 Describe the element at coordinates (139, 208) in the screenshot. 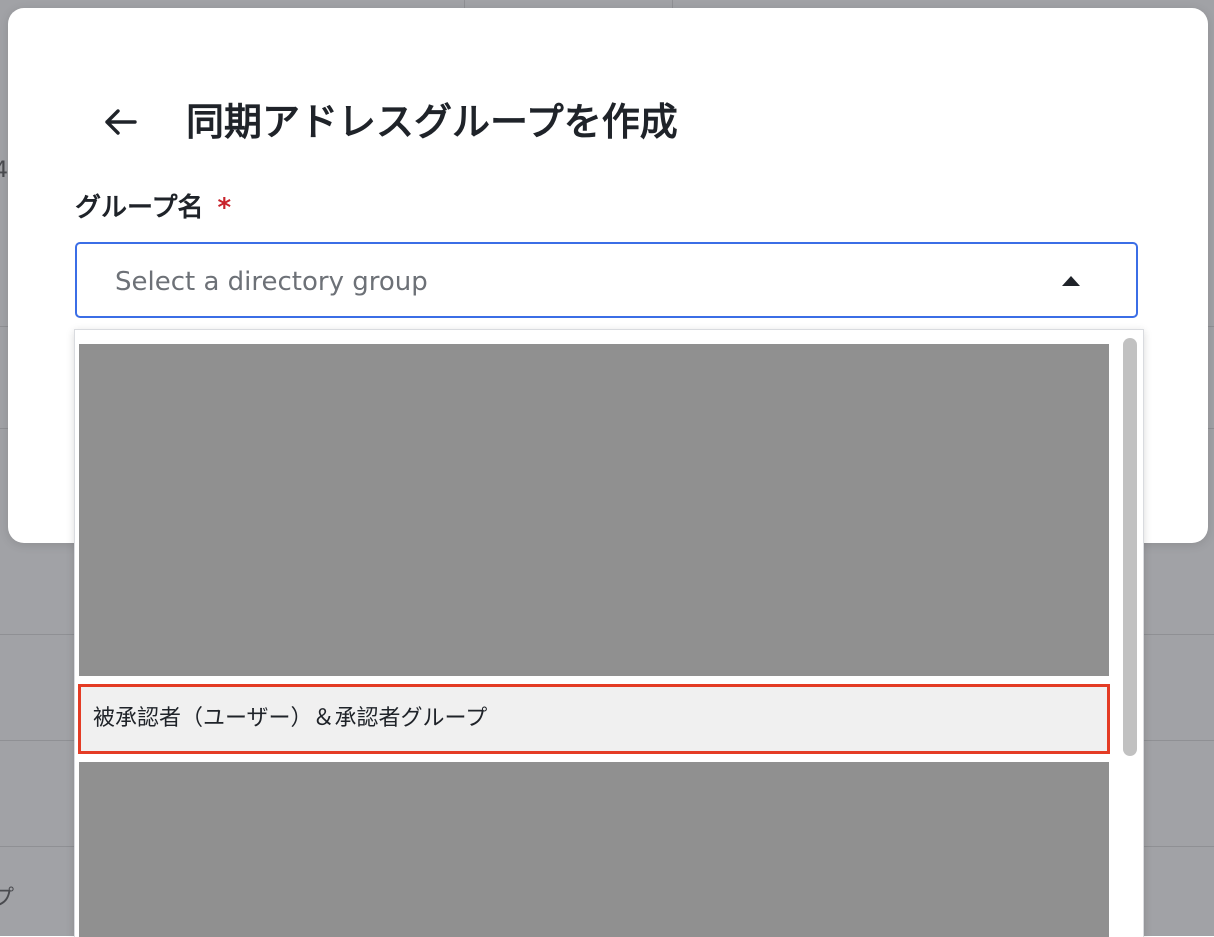

I see `group-name-label-text: グループ名` at that location.